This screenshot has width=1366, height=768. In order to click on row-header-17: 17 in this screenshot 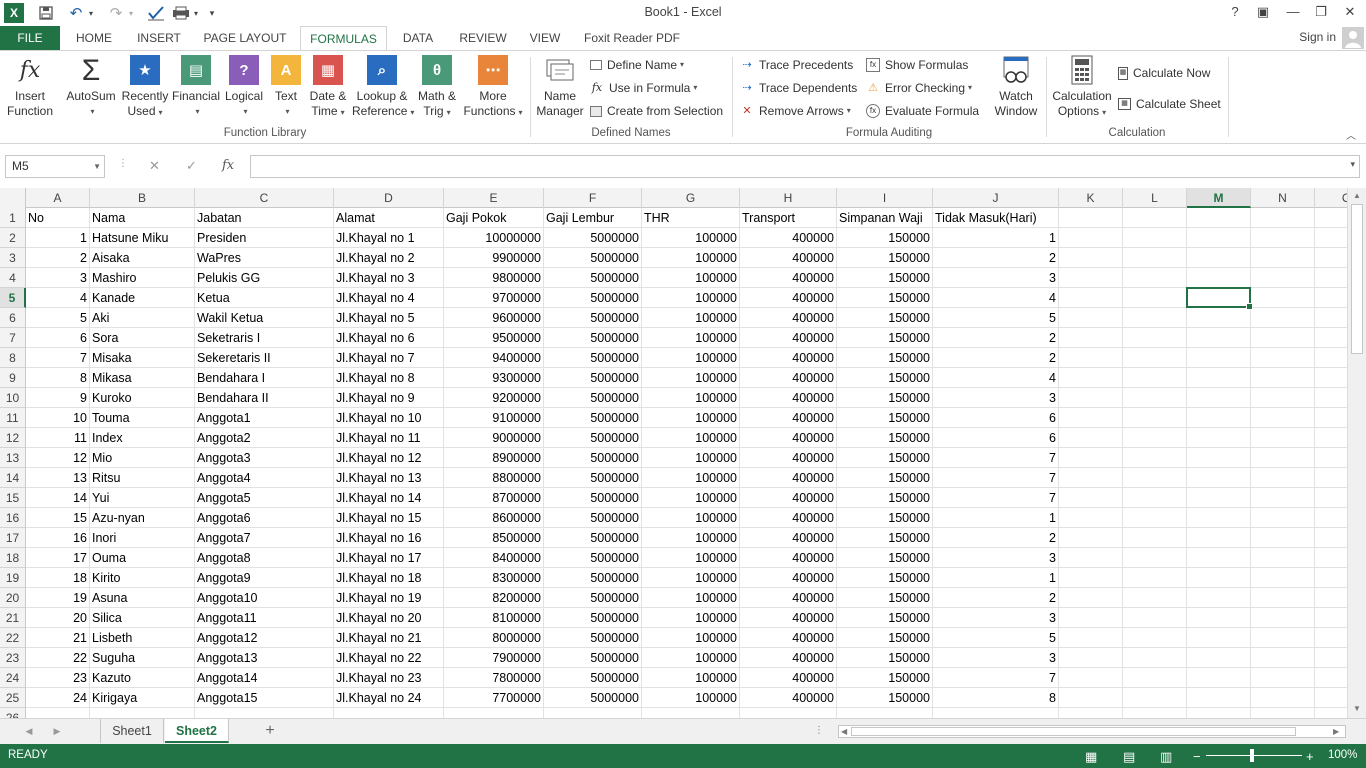, I will do `click(13, 538)`.